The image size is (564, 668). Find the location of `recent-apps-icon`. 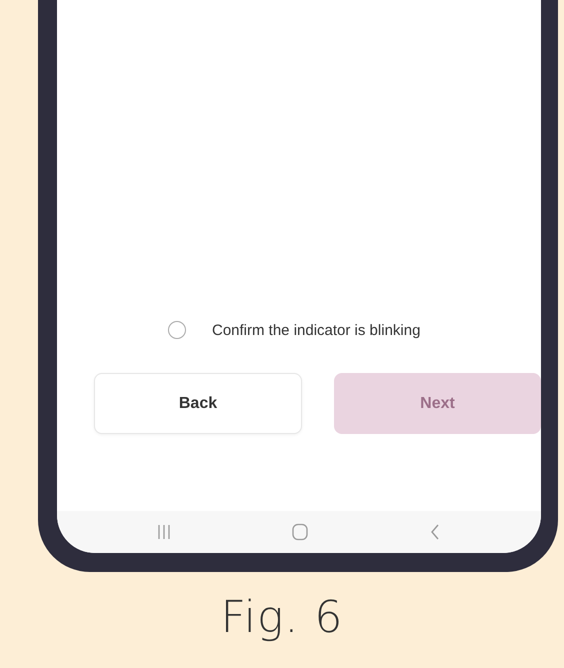

recent-apps-icon is located at coordinates (164, 532).